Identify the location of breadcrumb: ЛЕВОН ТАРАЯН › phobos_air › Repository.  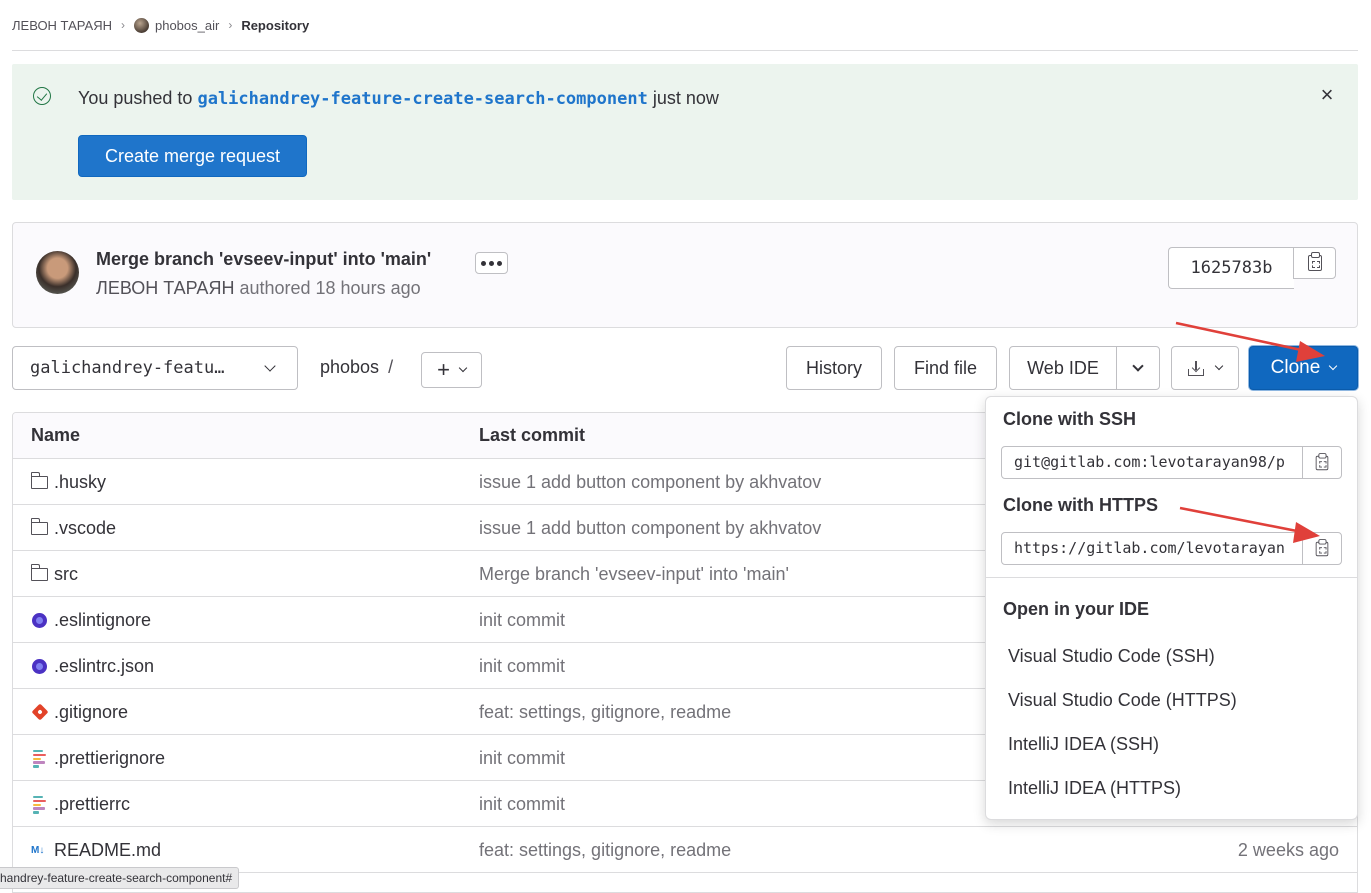
(160, 25).